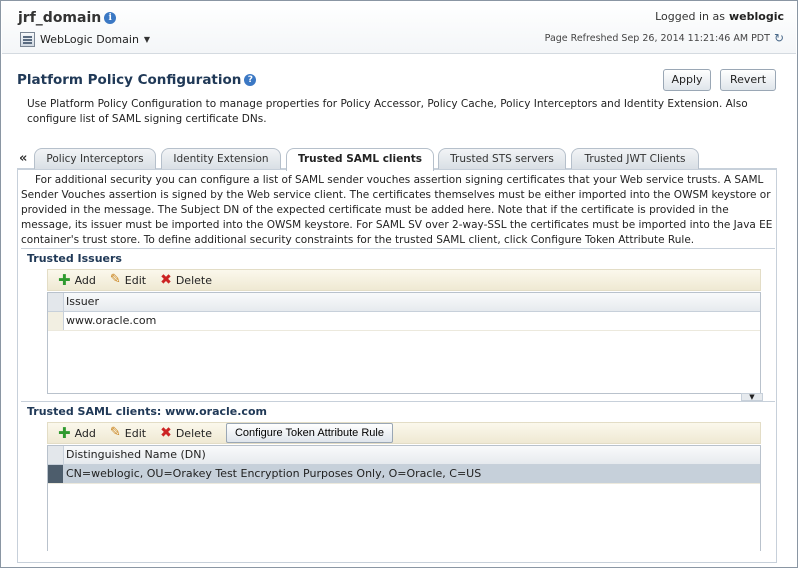 The image size is (798, 568). Describe the element at coordinates (752, 397) in the screenshot. I see `scroll-down-icon: ▼` at that location.